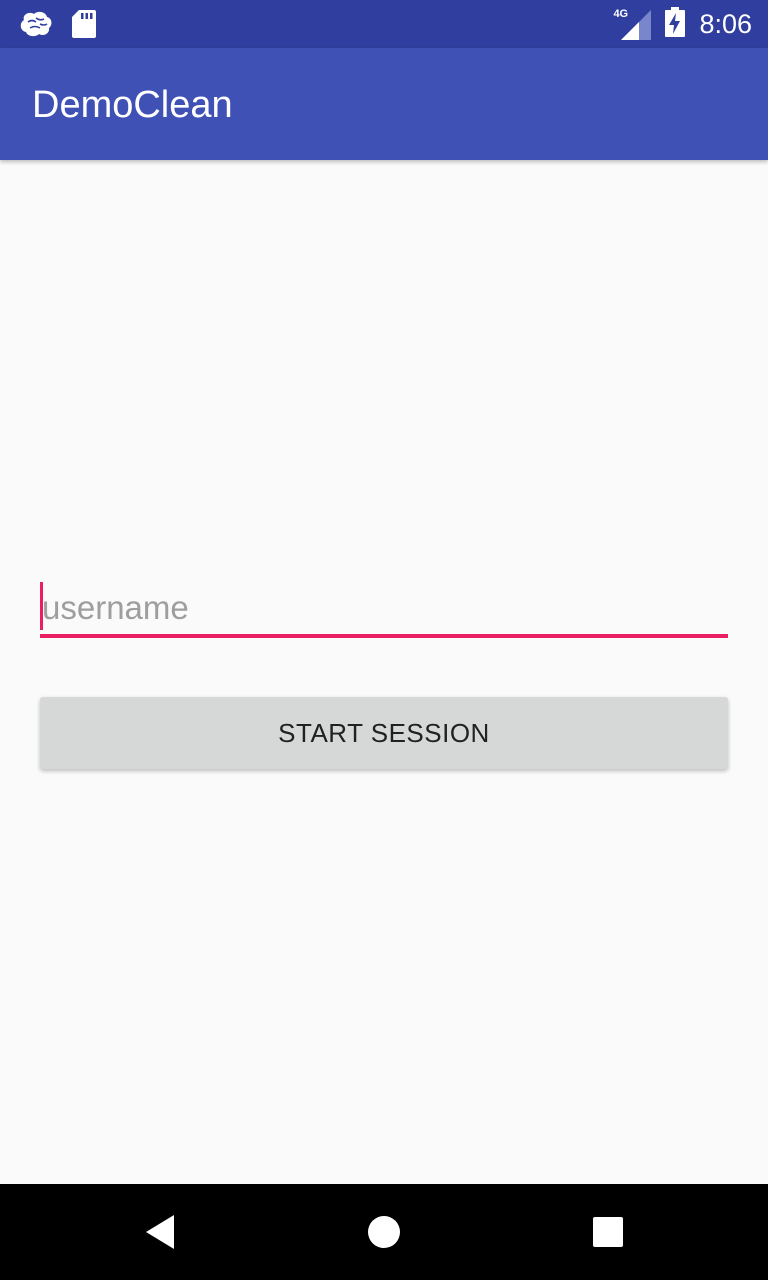 The image size is (768, 1280). What do you see at coordinates (57, 26) in the screenshot?
I see `status-left-icons` at bounding box center [57, 26].